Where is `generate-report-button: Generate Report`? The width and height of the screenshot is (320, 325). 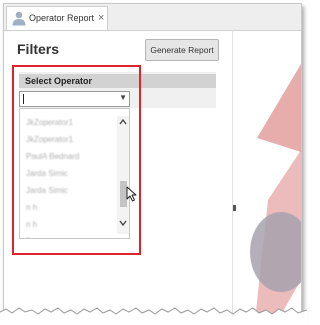 generate-report-button: Generate Report is located at coordinates (182, 50).